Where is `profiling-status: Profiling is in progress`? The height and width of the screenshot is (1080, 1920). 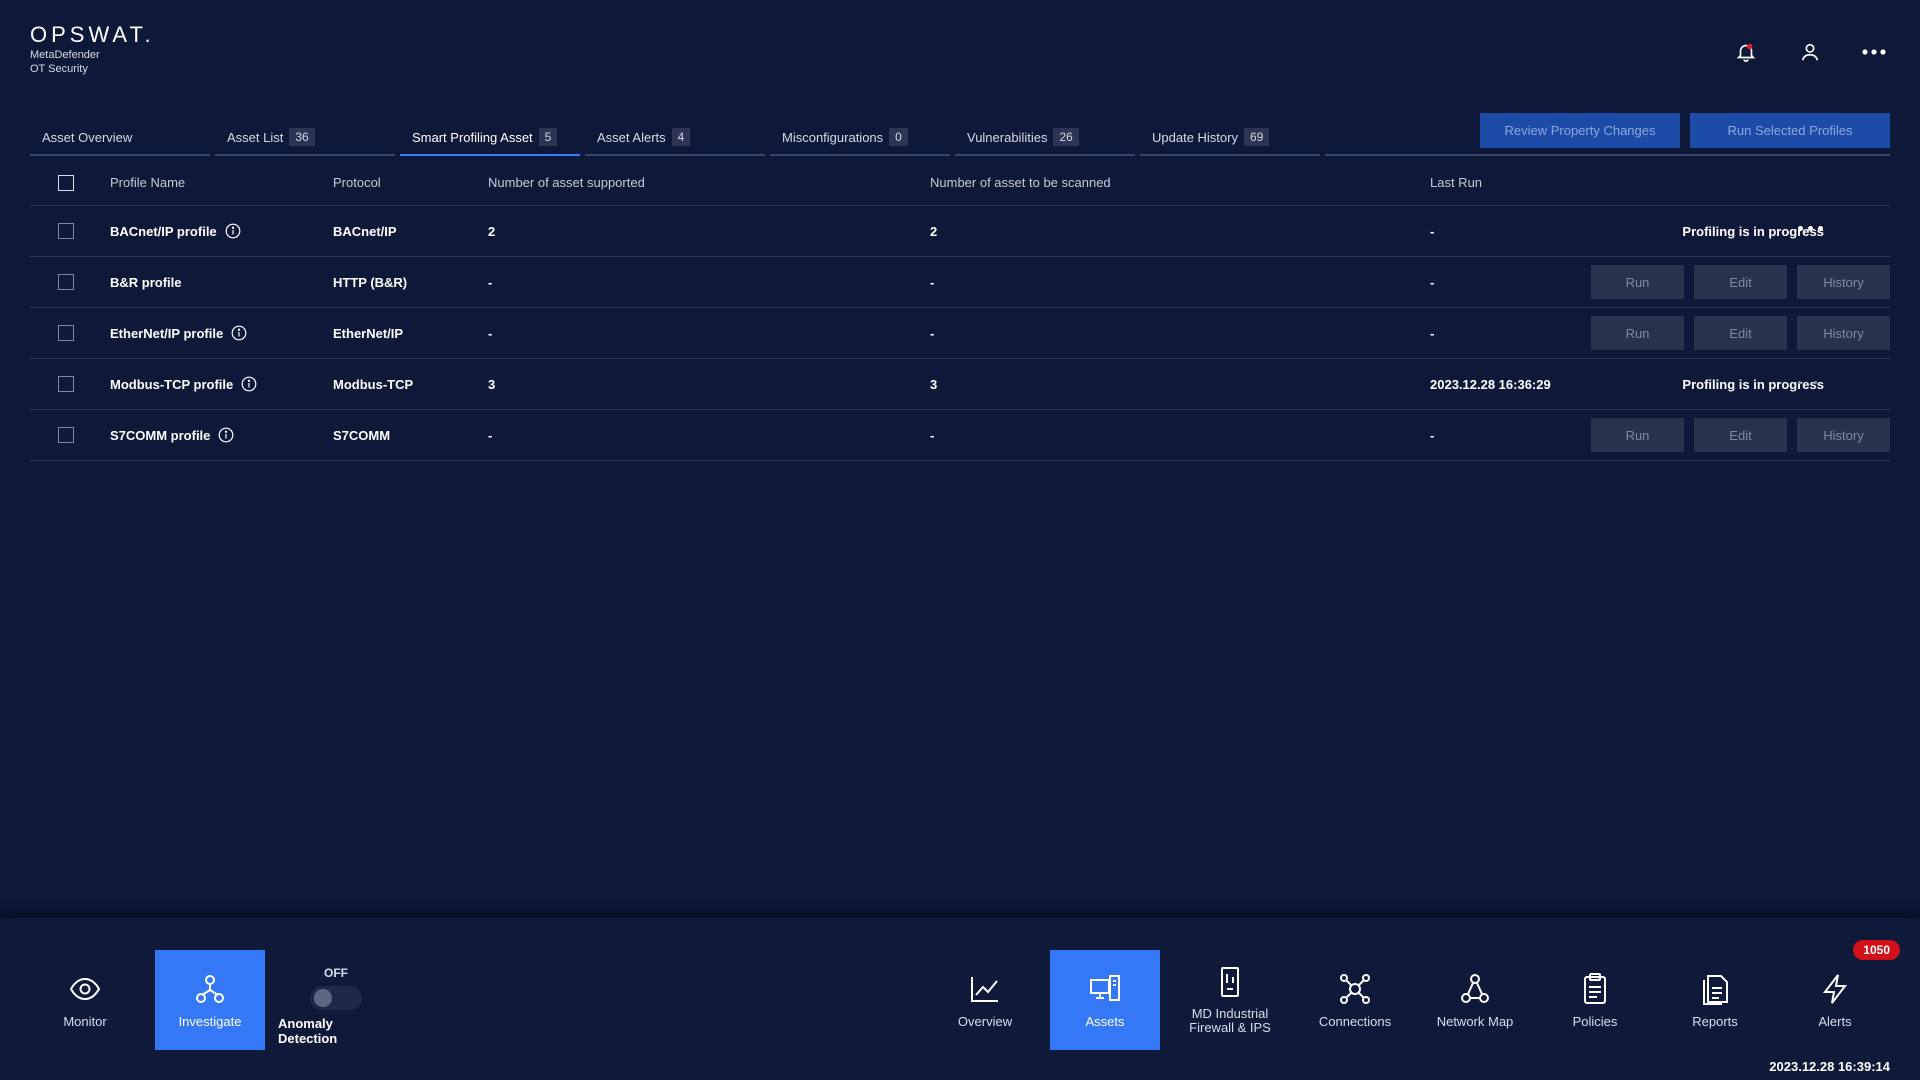
profiling-status: Profiling is in progress is located at coordinates (1753, 384).